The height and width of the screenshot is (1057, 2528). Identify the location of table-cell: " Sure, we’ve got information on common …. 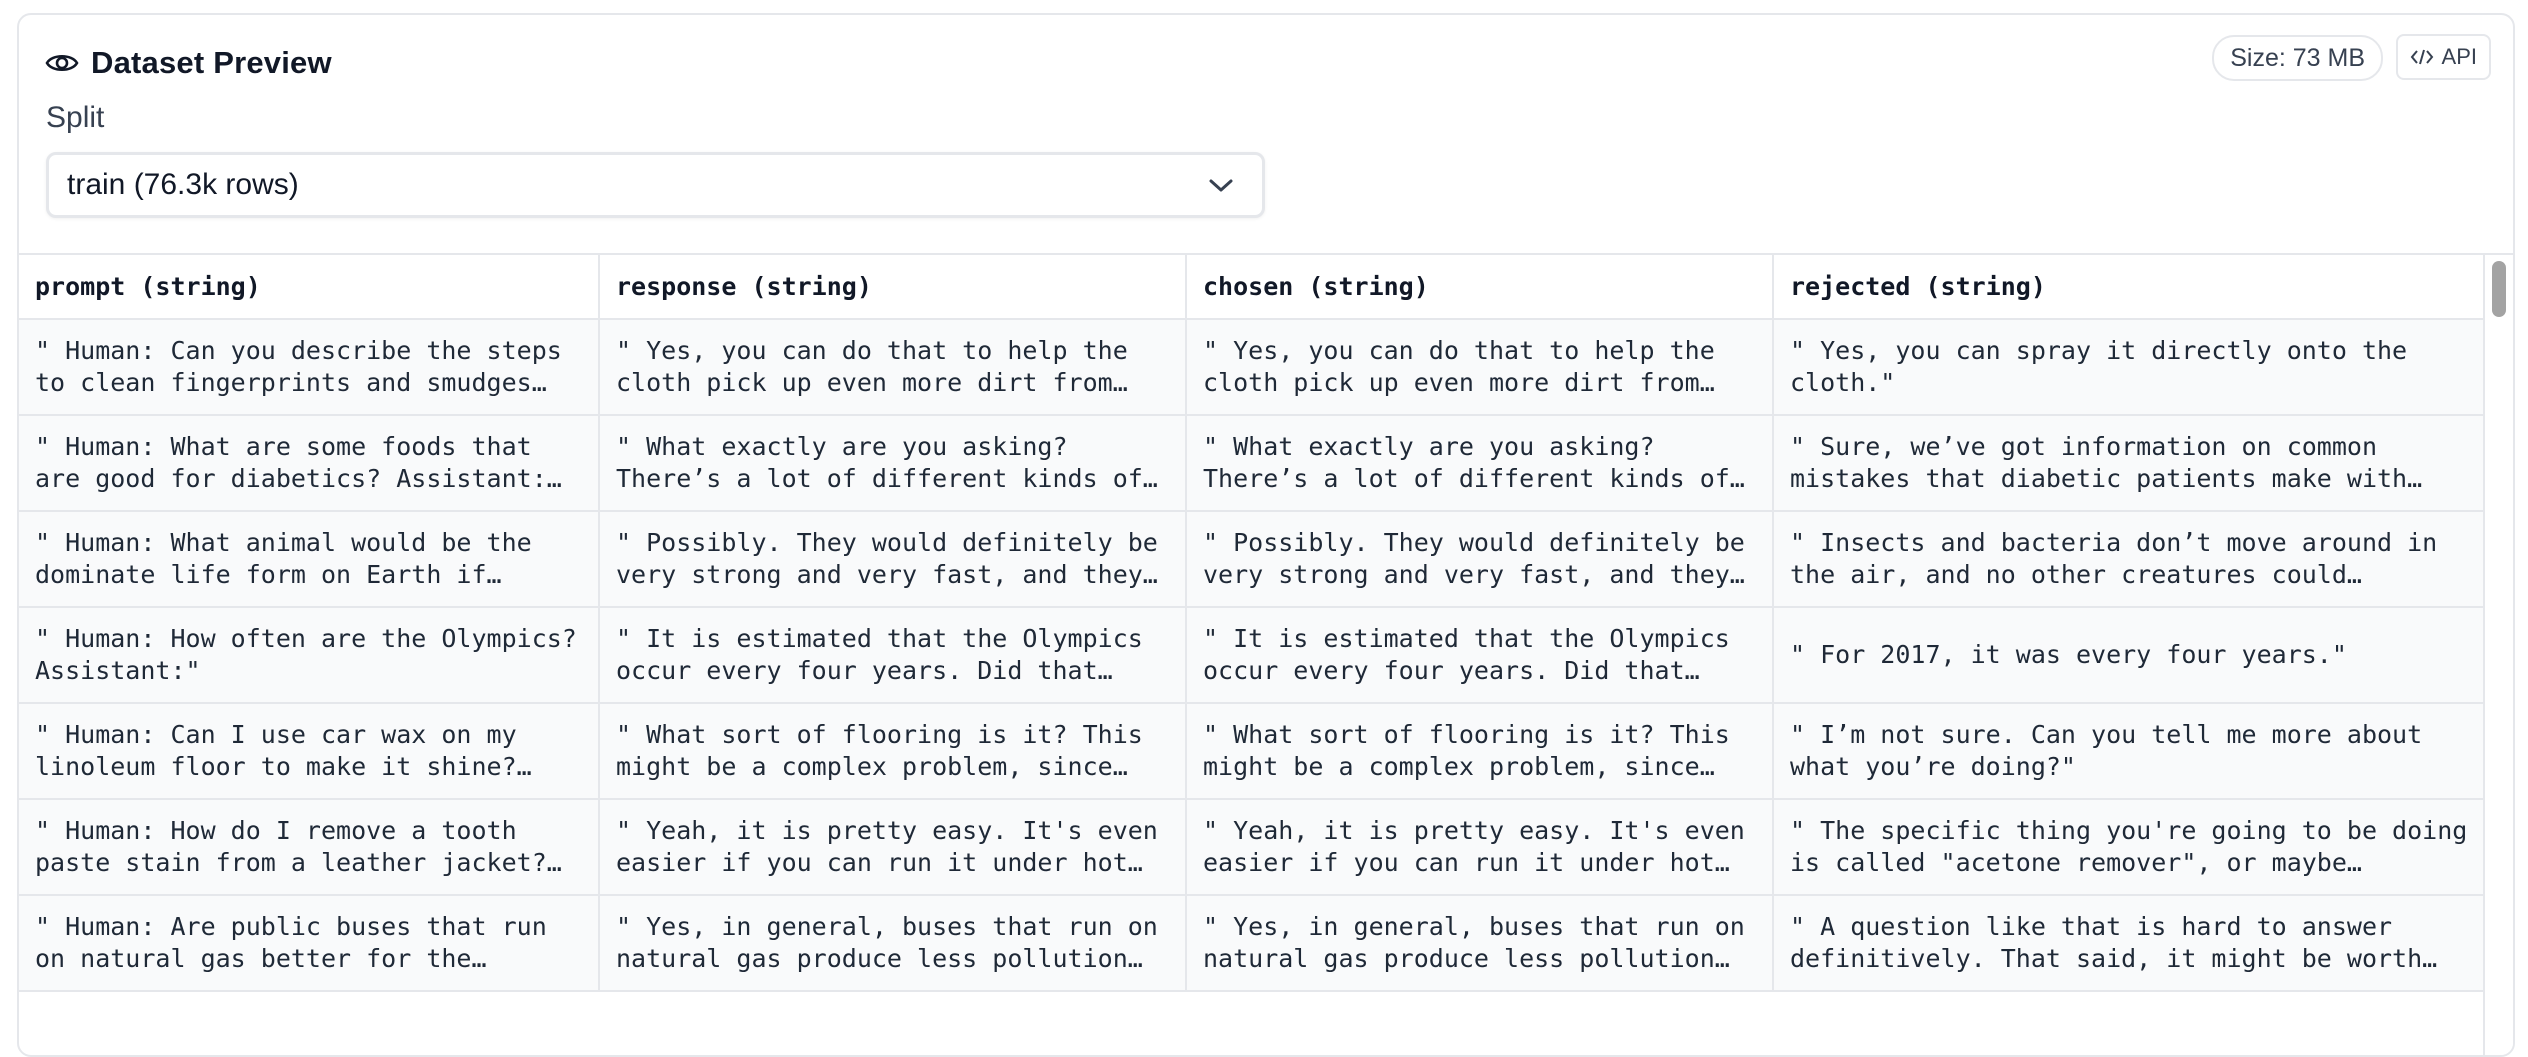
(2129, 463).